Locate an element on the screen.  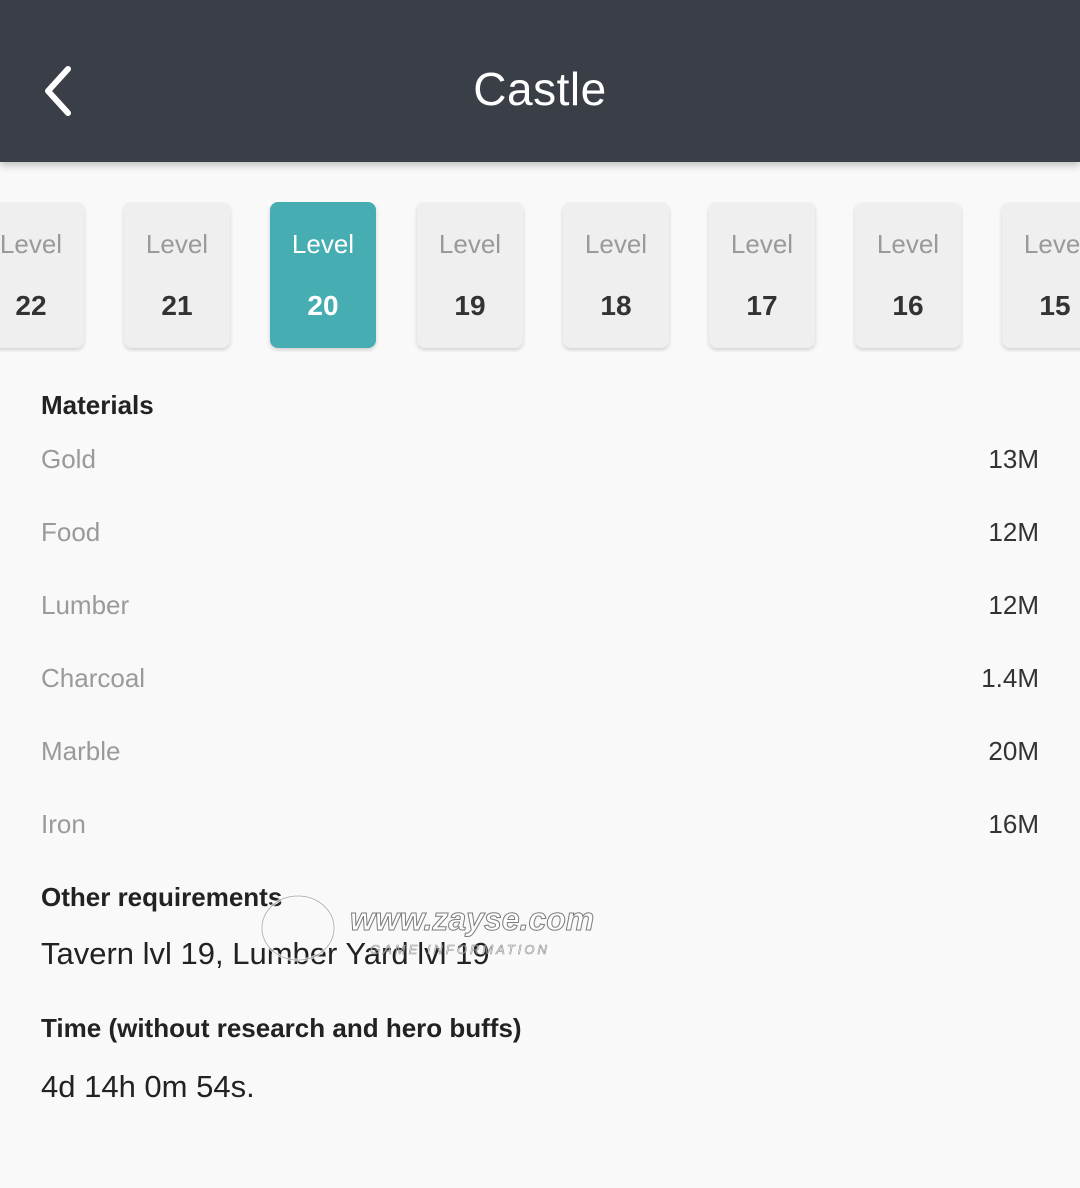
material-name: Charcoal is located at coordinates (93, 678).